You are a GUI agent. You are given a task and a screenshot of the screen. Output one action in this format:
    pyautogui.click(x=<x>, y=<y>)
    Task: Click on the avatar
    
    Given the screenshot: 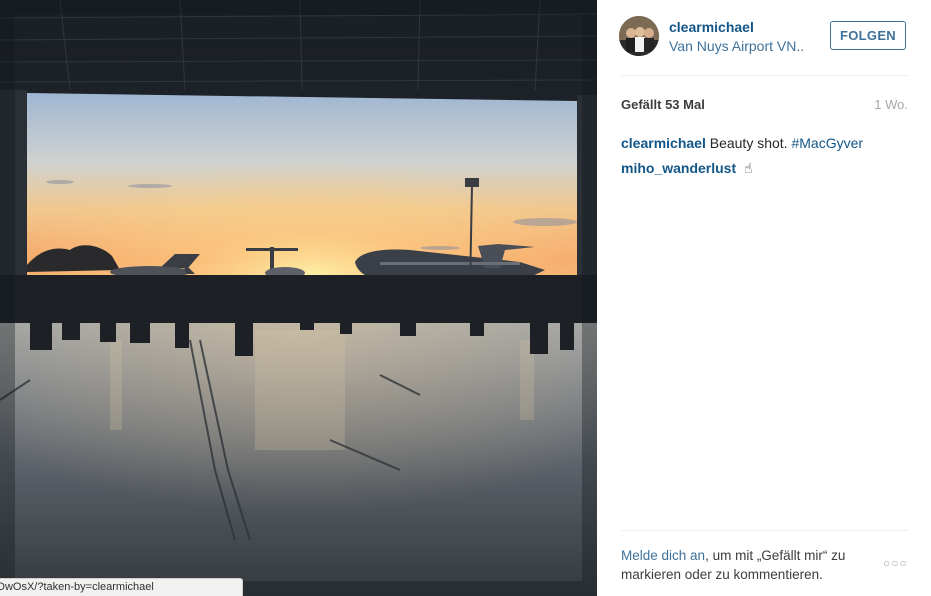 What is the action you would take?
    pyautogui.click(x=639, y=36)
    